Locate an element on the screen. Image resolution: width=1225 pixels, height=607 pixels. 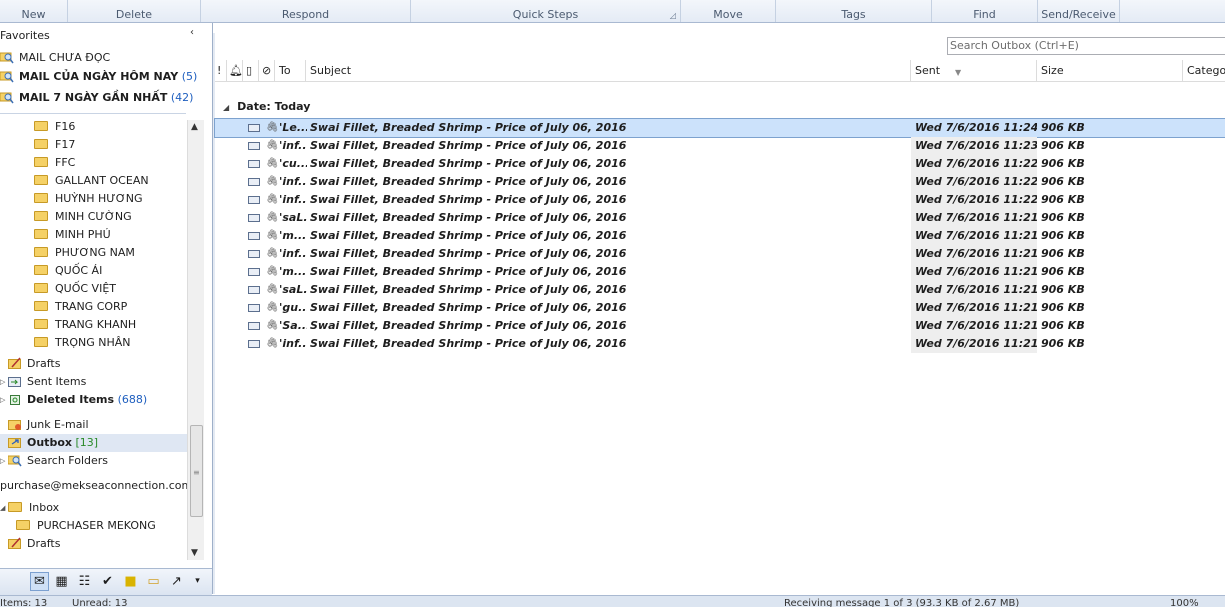
column-header-size: Size is located at coordinates (1110, 70).